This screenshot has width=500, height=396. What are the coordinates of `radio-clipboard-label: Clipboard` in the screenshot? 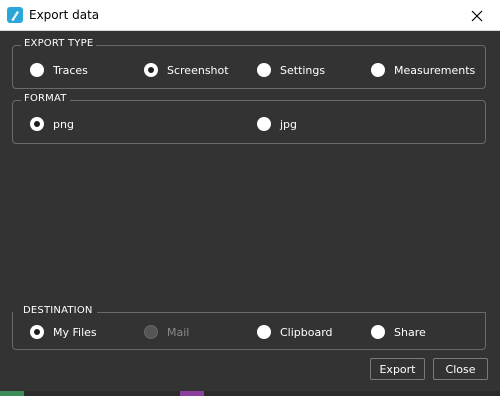 It's located at (306, 332).